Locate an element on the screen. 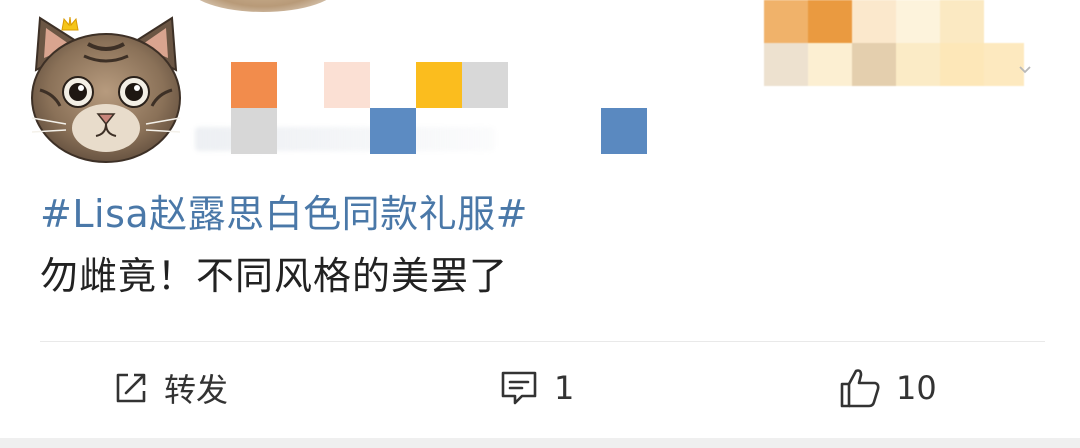 This screenshot has height=448, width=1080. like-button: 10 is located at coordinates (887, 388).